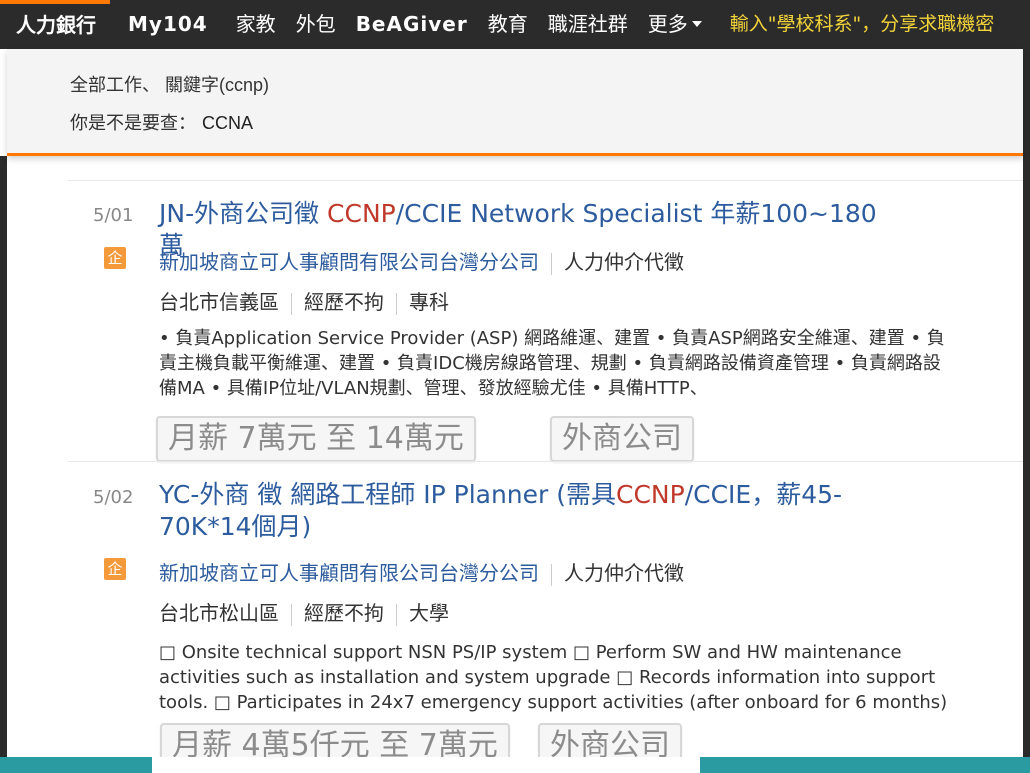 This screenshot has height=773, width=1030. Describe the element at coordinates (429, 302) in the screenshot. I see `job-education: 專科` at that location.